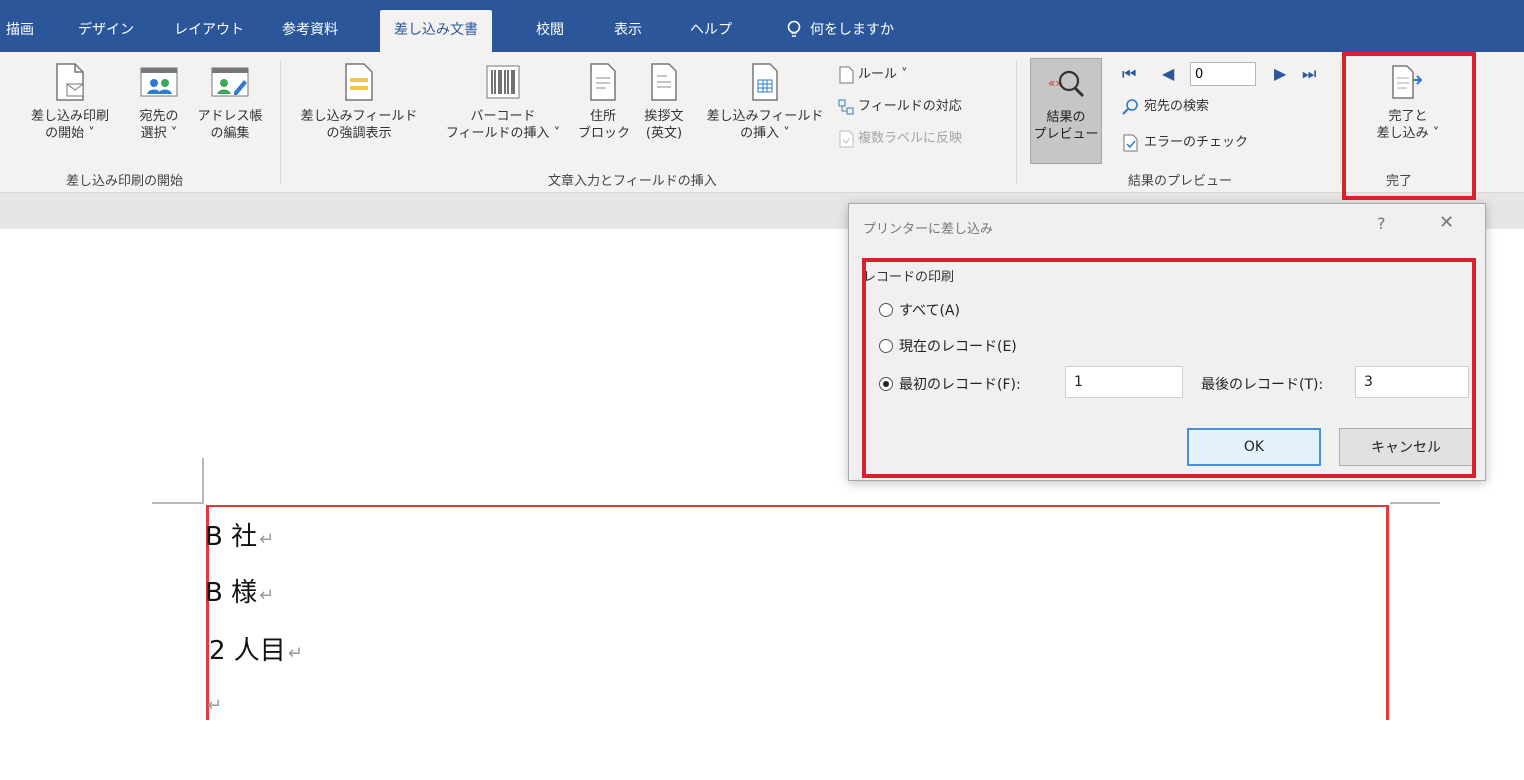 This screenshot has width=1524, height=780. I want to click on edit-recipient-list-label-2: の編集, so click(230, 133).